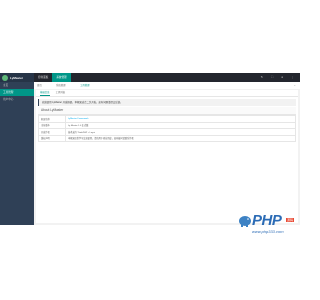 The height and width of the screenshot is (300, 320). Describe the element at coordinates (17, 99) in the screenshot. I see `sidebar-item-users: 用户中心` at that location.